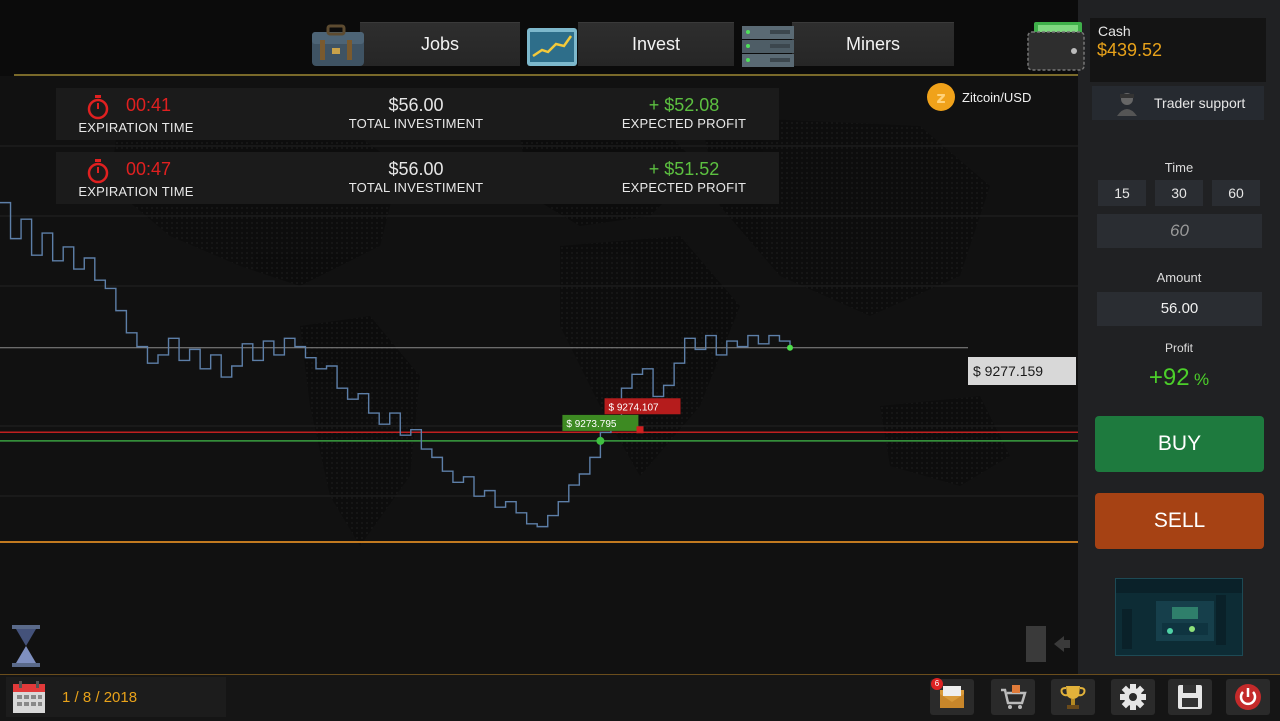 Image resolution: width=1280 pixels, height=721 pixels. Describe the element at coordinates (1179, 277) in the screenshot. I see `amount-label: Amount` at that location.